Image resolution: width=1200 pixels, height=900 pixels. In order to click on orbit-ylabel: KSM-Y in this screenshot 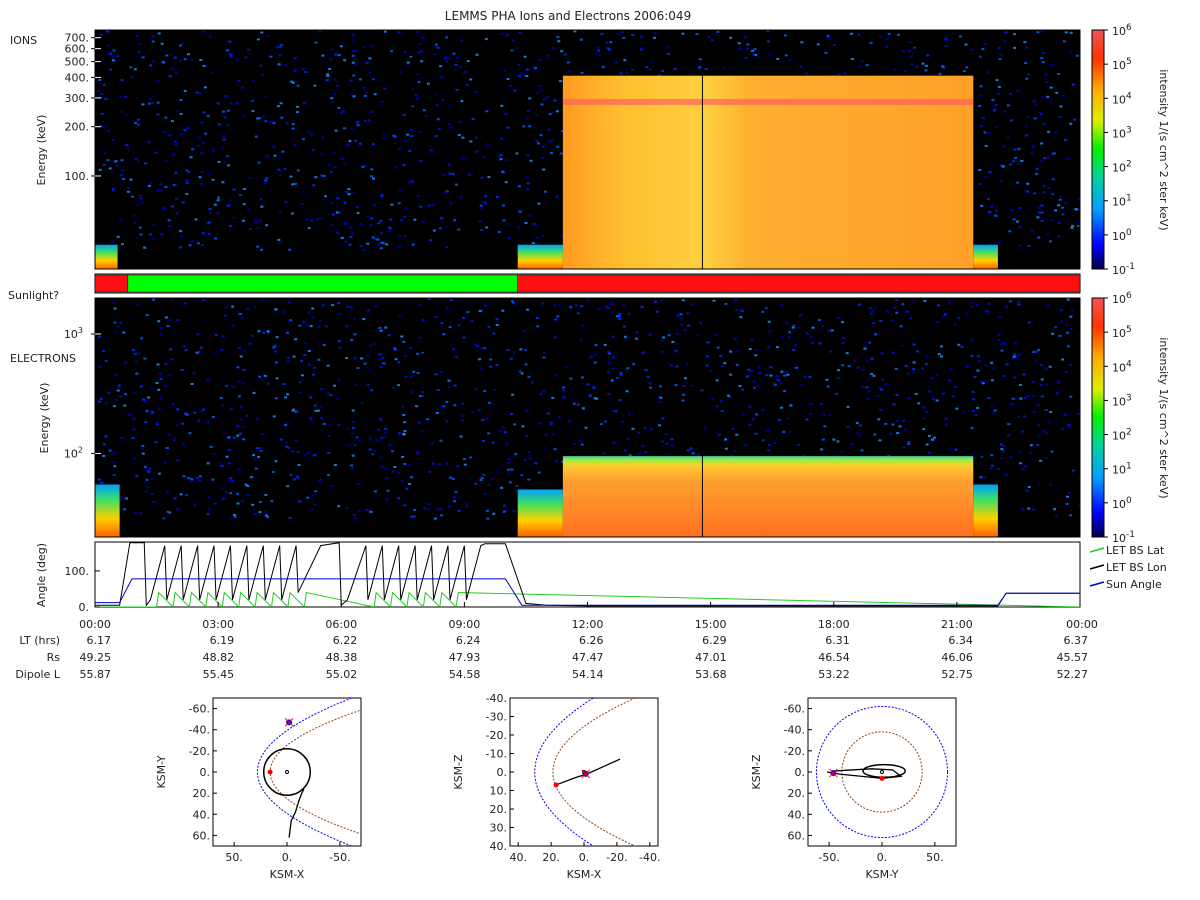, I will do `click(161, 771)`.